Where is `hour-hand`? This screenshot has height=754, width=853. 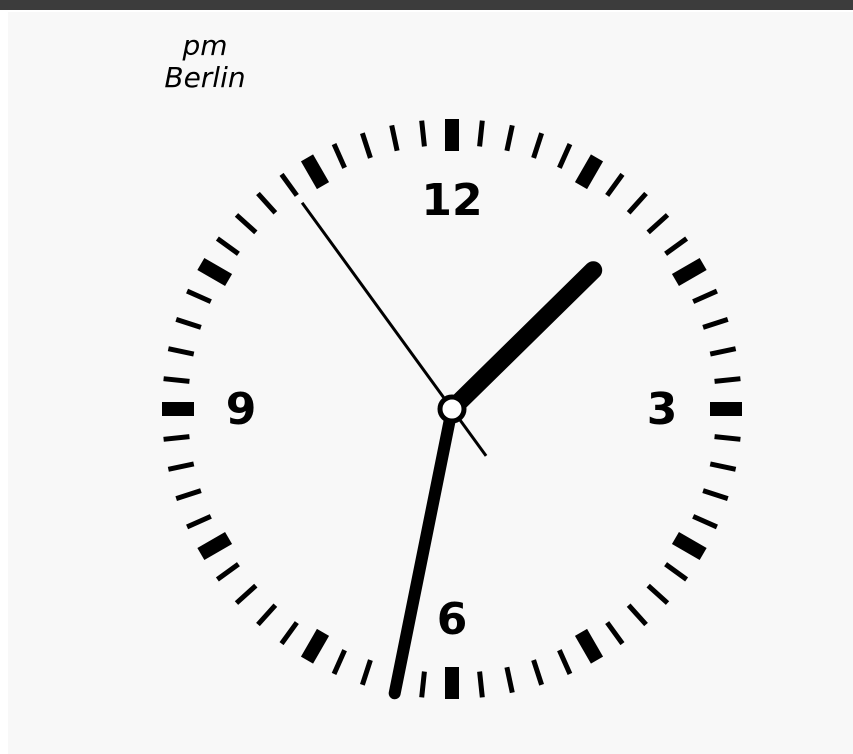 hour-hand is located at coordinates (523, 339).